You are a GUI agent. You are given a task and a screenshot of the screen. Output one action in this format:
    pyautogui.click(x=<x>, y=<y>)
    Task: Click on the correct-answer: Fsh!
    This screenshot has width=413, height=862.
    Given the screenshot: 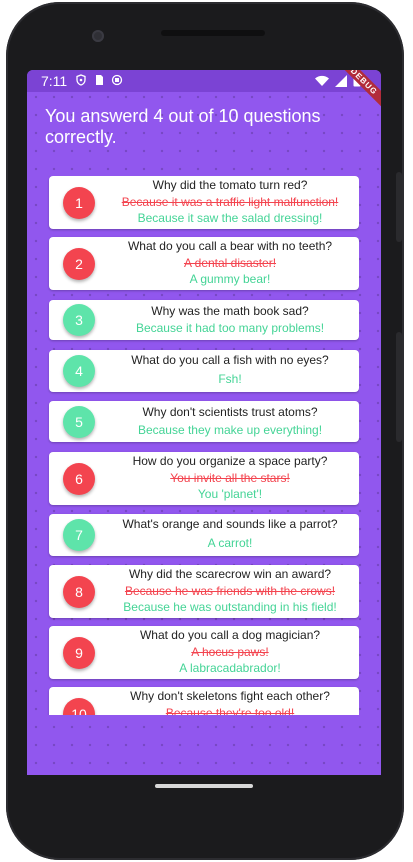 What is the action you would take?
    pyautogui.click(x=230, y=379)
    